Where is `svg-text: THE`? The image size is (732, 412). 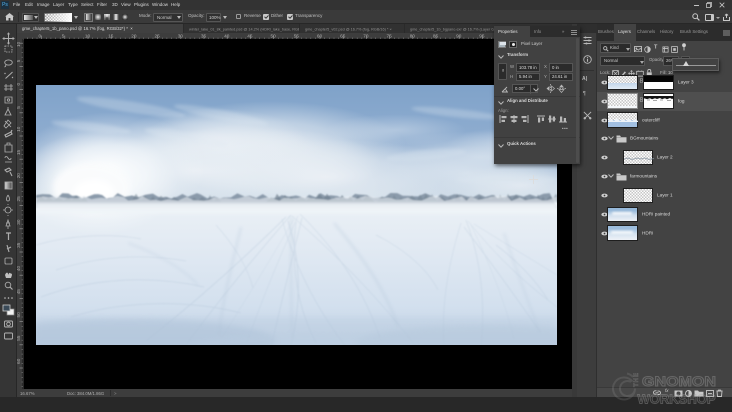 svg-text: THE is located at coordinates (636, 380).